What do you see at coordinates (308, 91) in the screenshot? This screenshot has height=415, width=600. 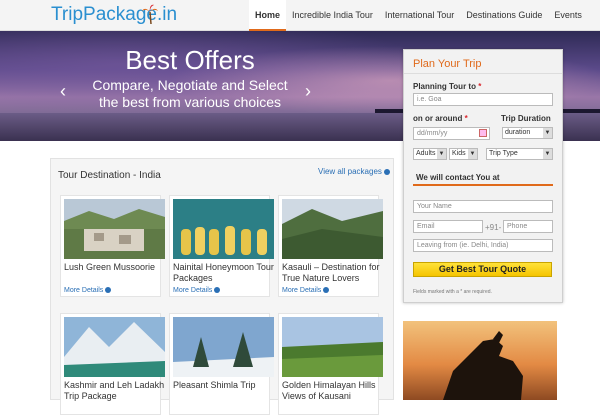 I see `hero-next-arrow: ›` at bounding box center [308, 91].